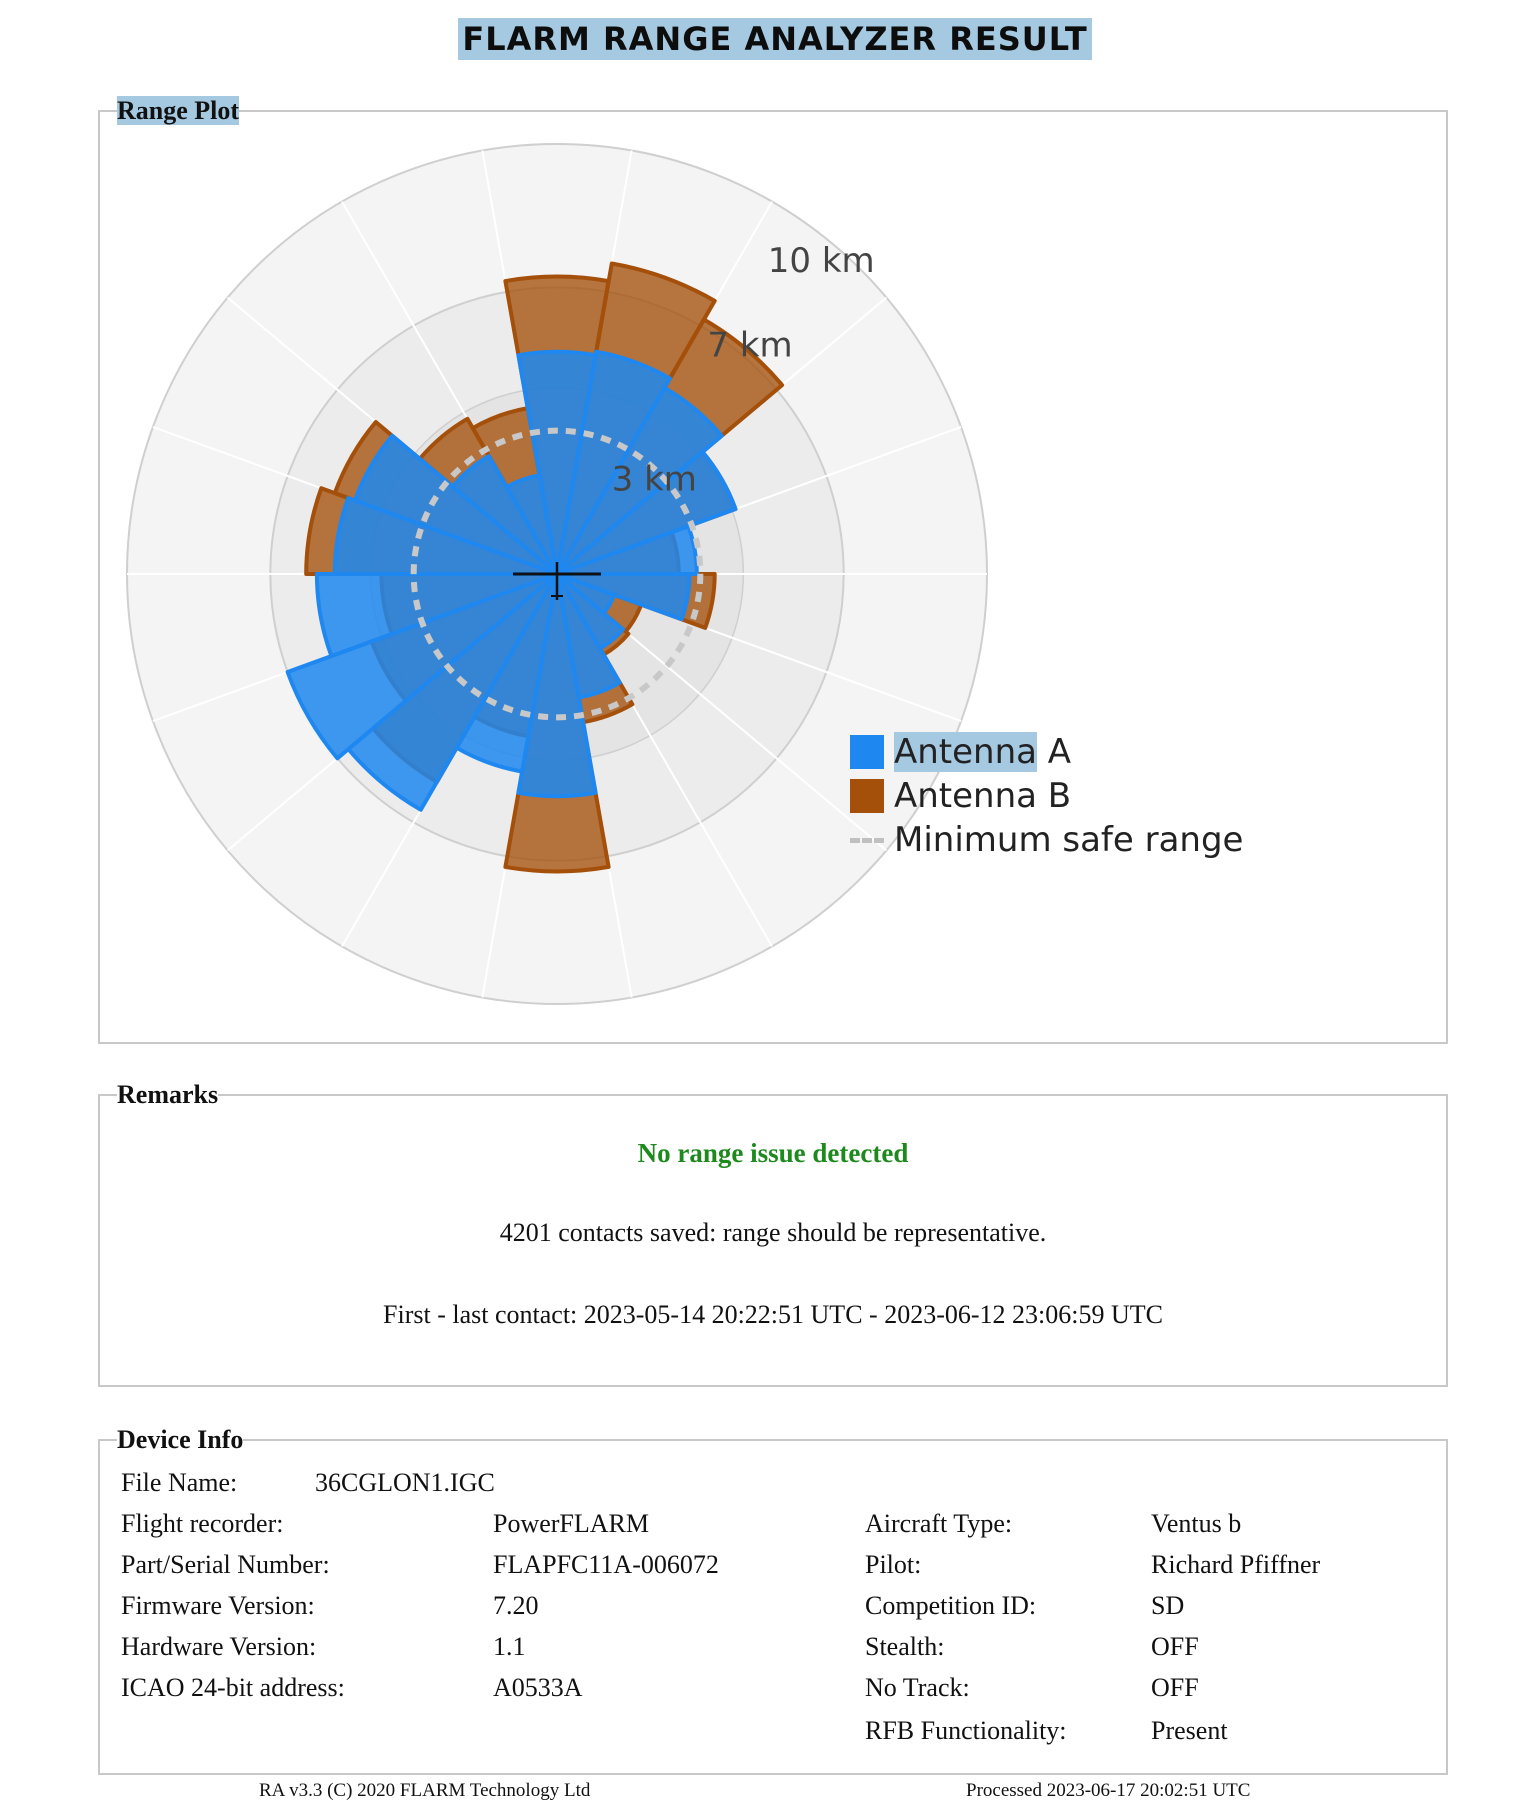 This screenshot has height=1816, width=1515. I want to click on icao-address-label: ICAO 24-bit address:, so click(233, 1687).